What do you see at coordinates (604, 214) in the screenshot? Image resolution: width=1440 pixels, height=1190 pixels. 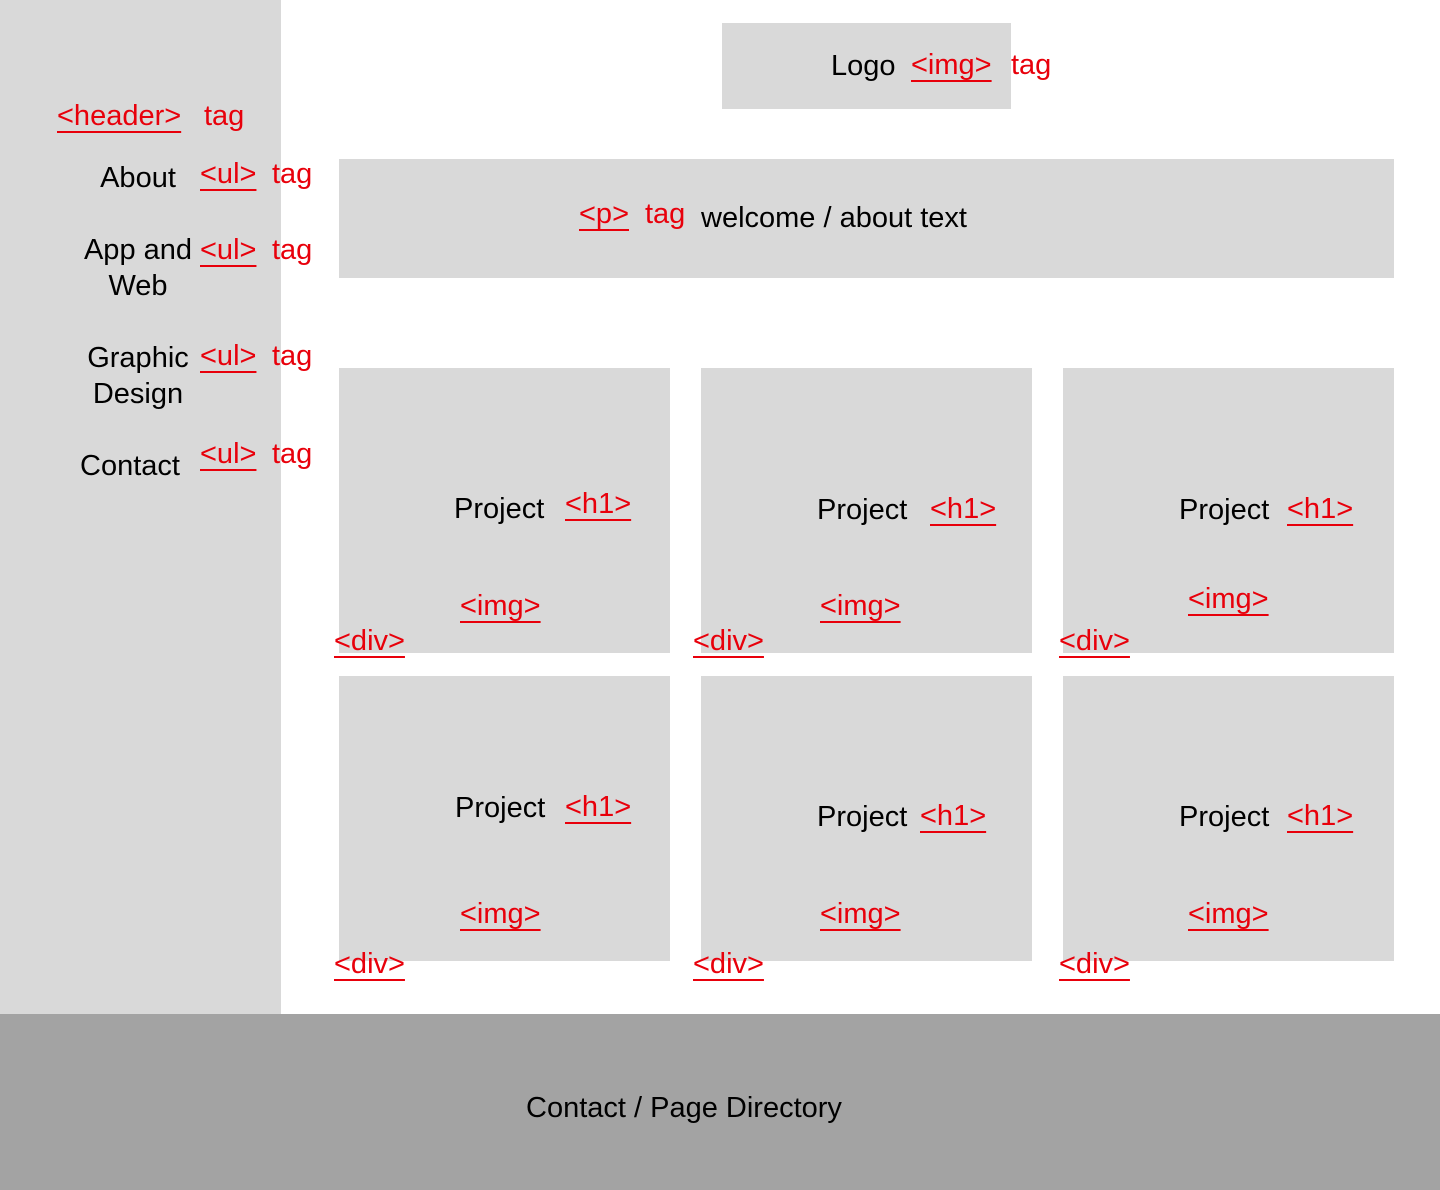 I see `p-tag-annotation: <p>` at bounding box center [604, 214].